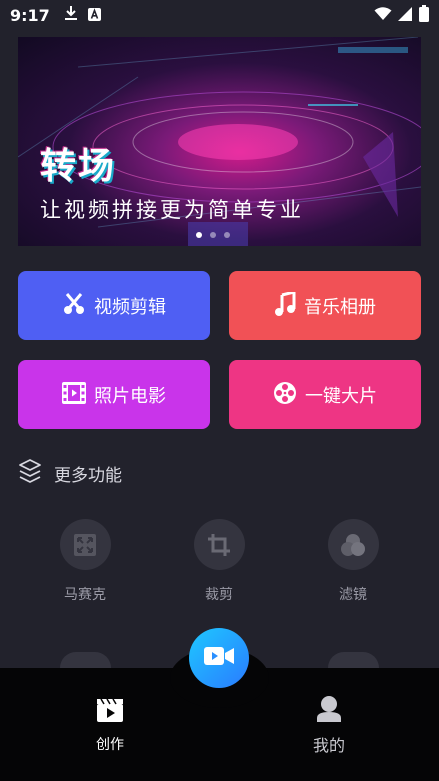 The image size is (439, 781). Describe the element at coordinates (329, 711) in the screenshot. I see `person-icon` at that location.